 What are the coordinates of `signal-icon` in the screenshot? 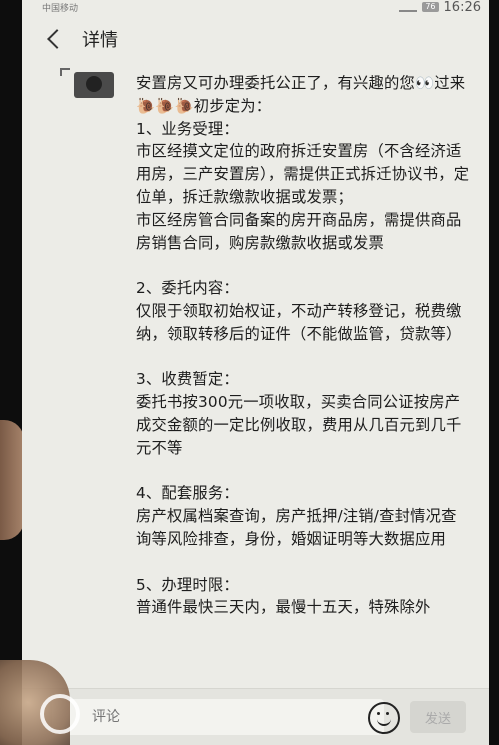 It's located at (408, 7).